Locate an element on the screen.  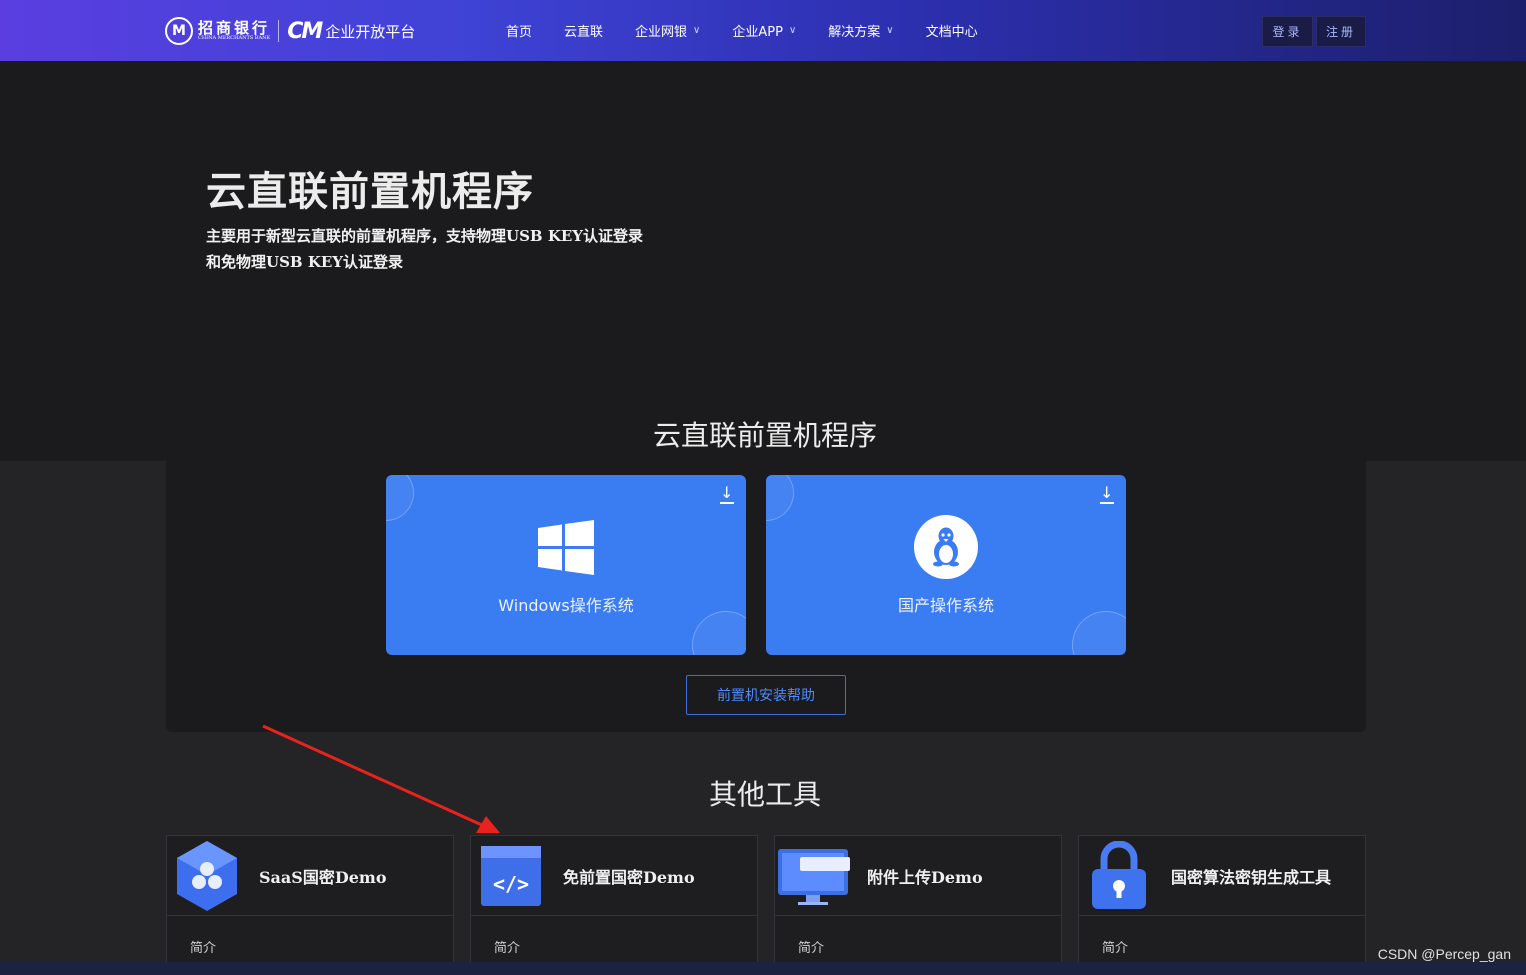
nav-item: 解决方案 ∨ is located at coordinates (860, 30).